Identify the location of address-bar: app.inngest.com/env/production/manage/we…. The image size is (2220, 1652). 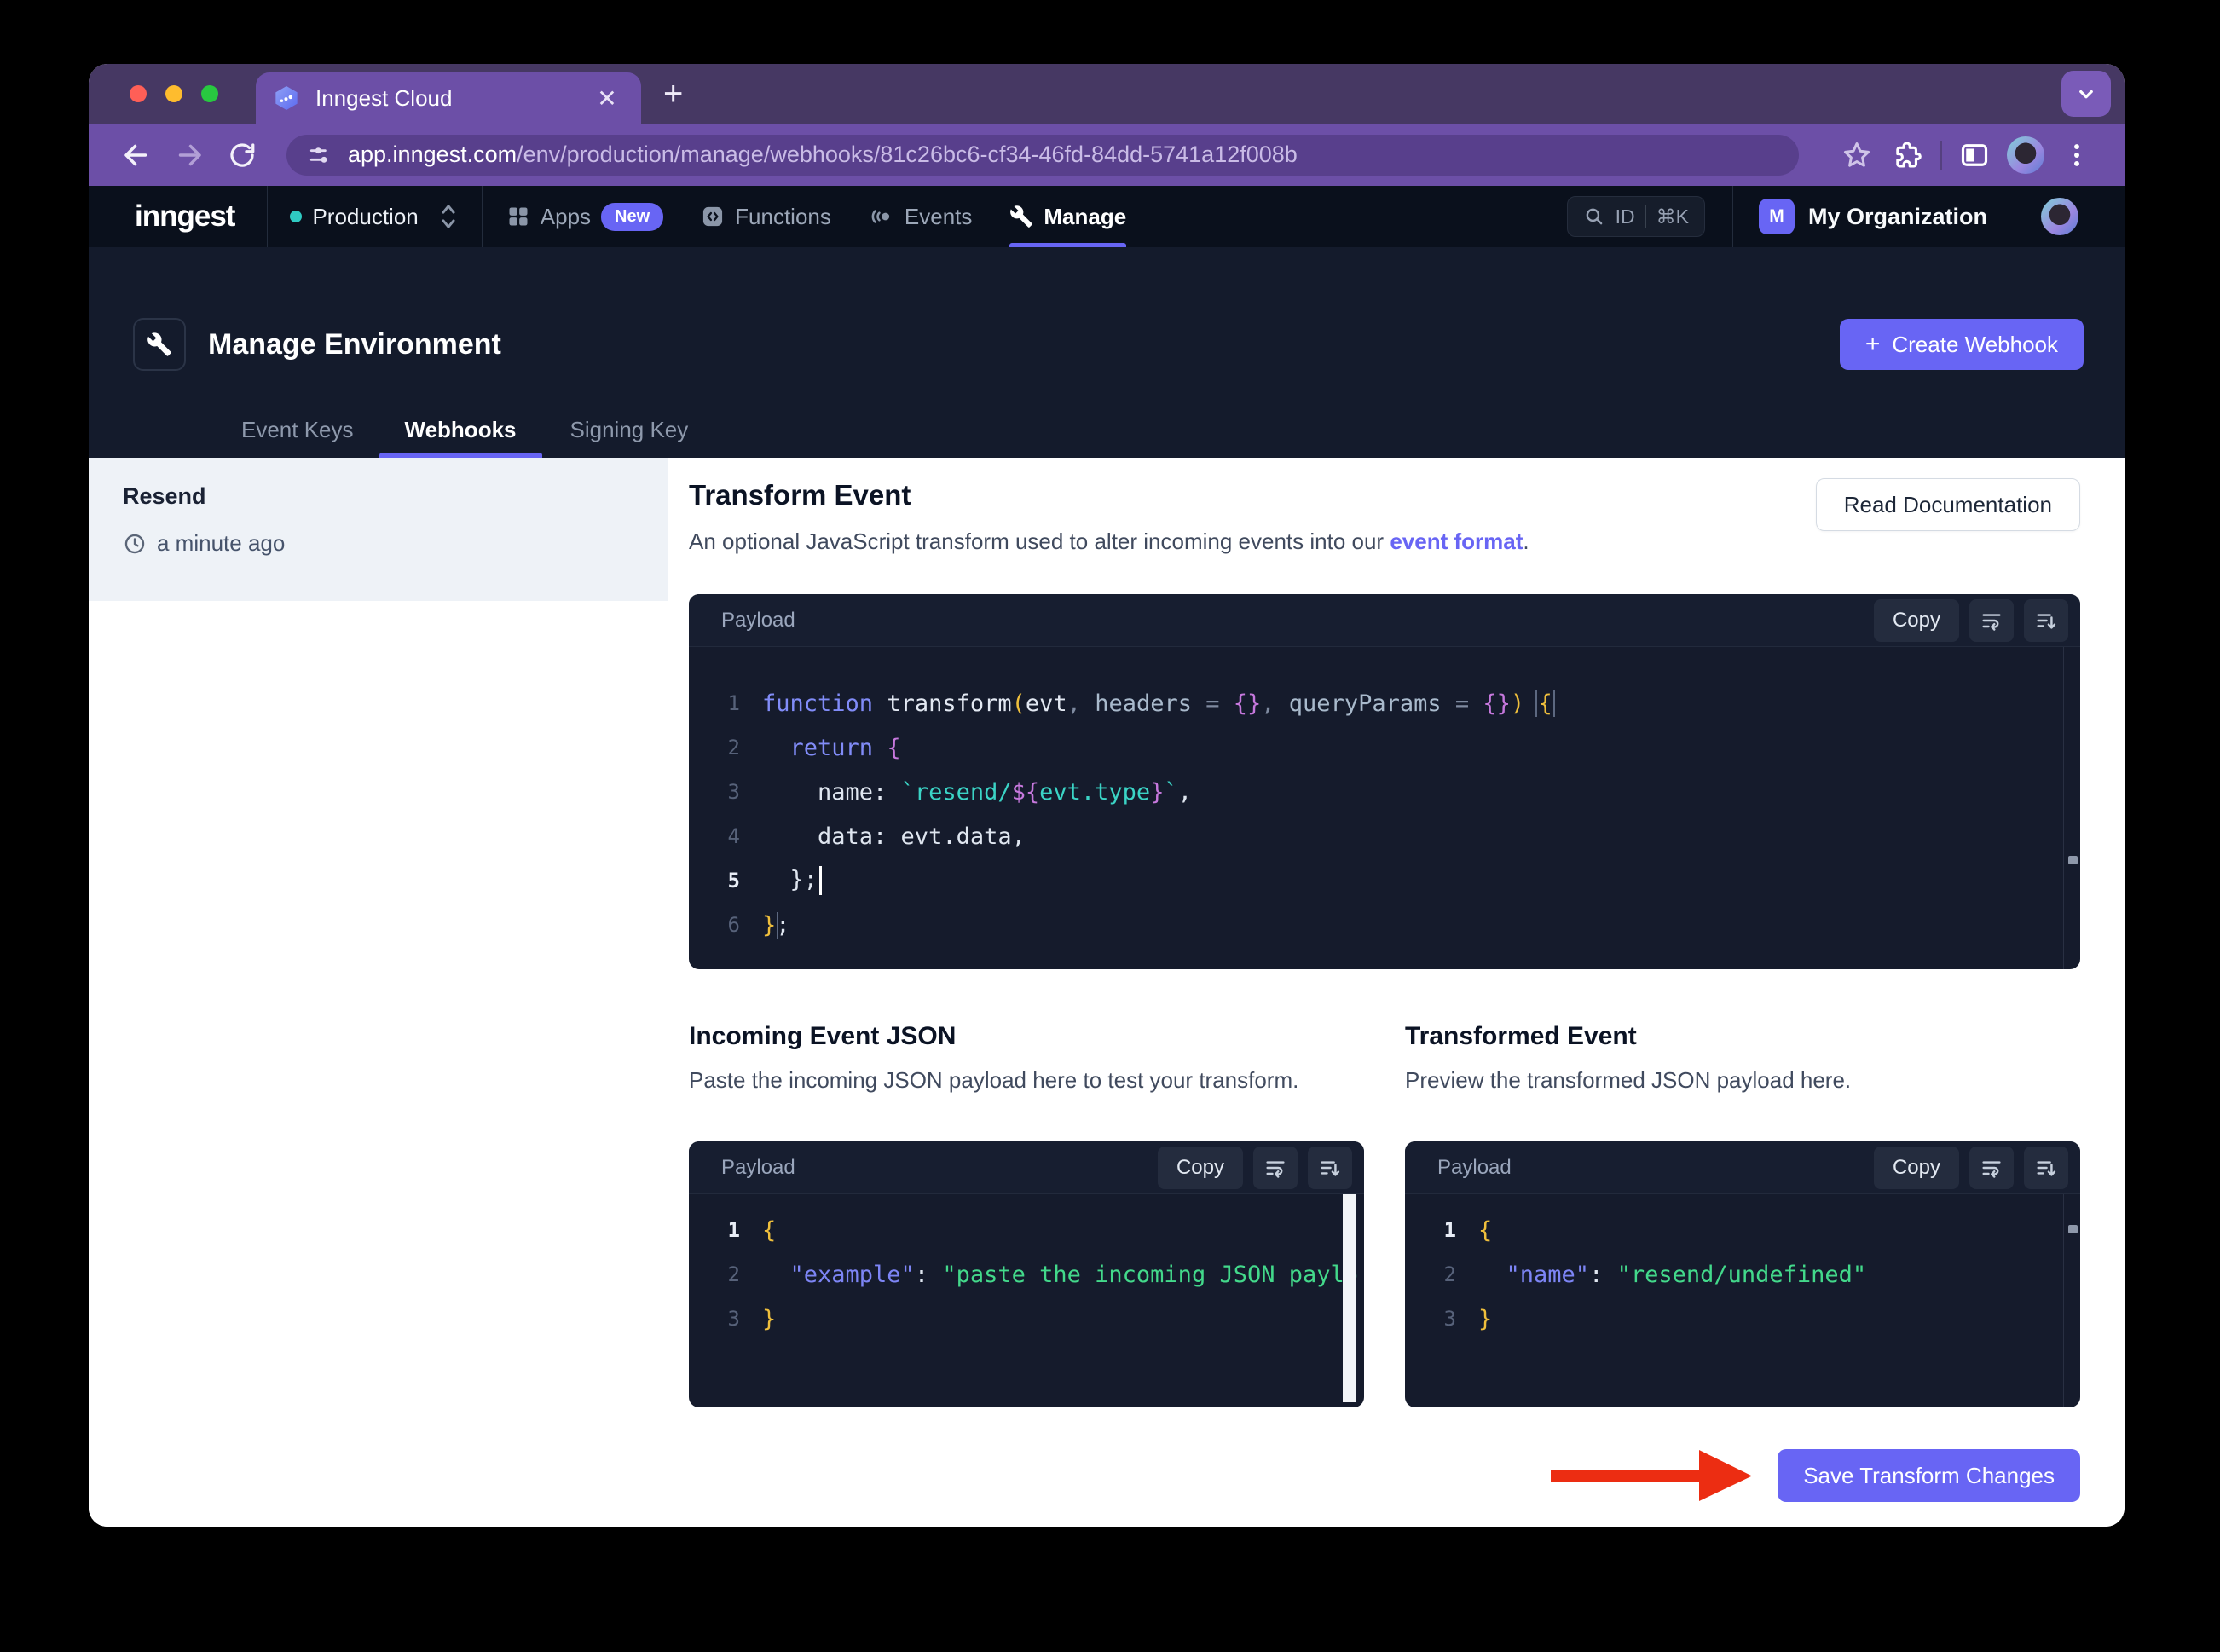
(1042, 155).